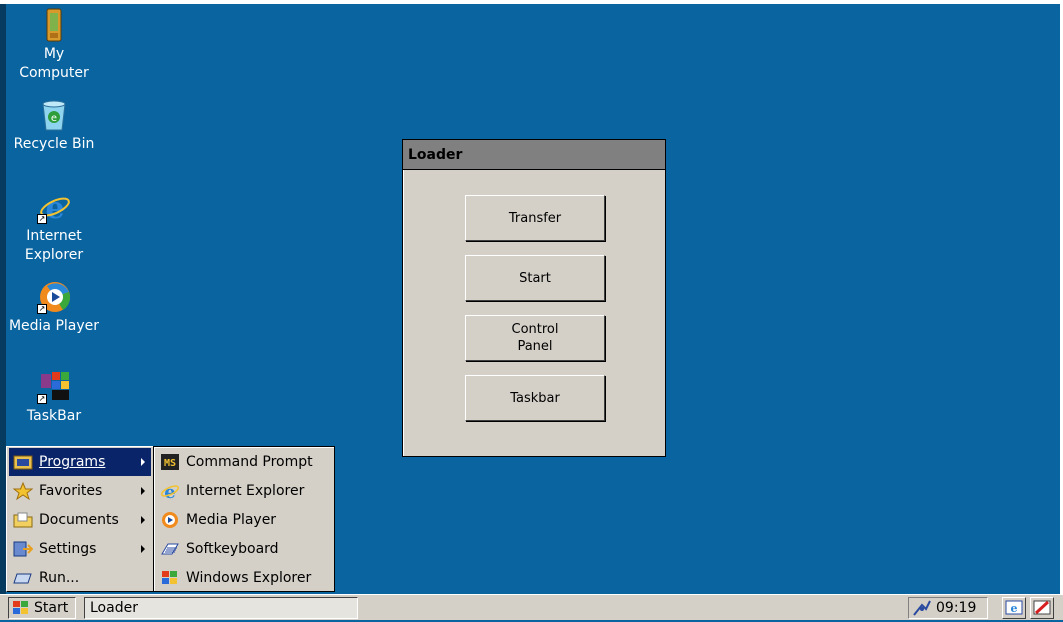  I want to click on desktop-switch-button: e, so click(1014, 608).